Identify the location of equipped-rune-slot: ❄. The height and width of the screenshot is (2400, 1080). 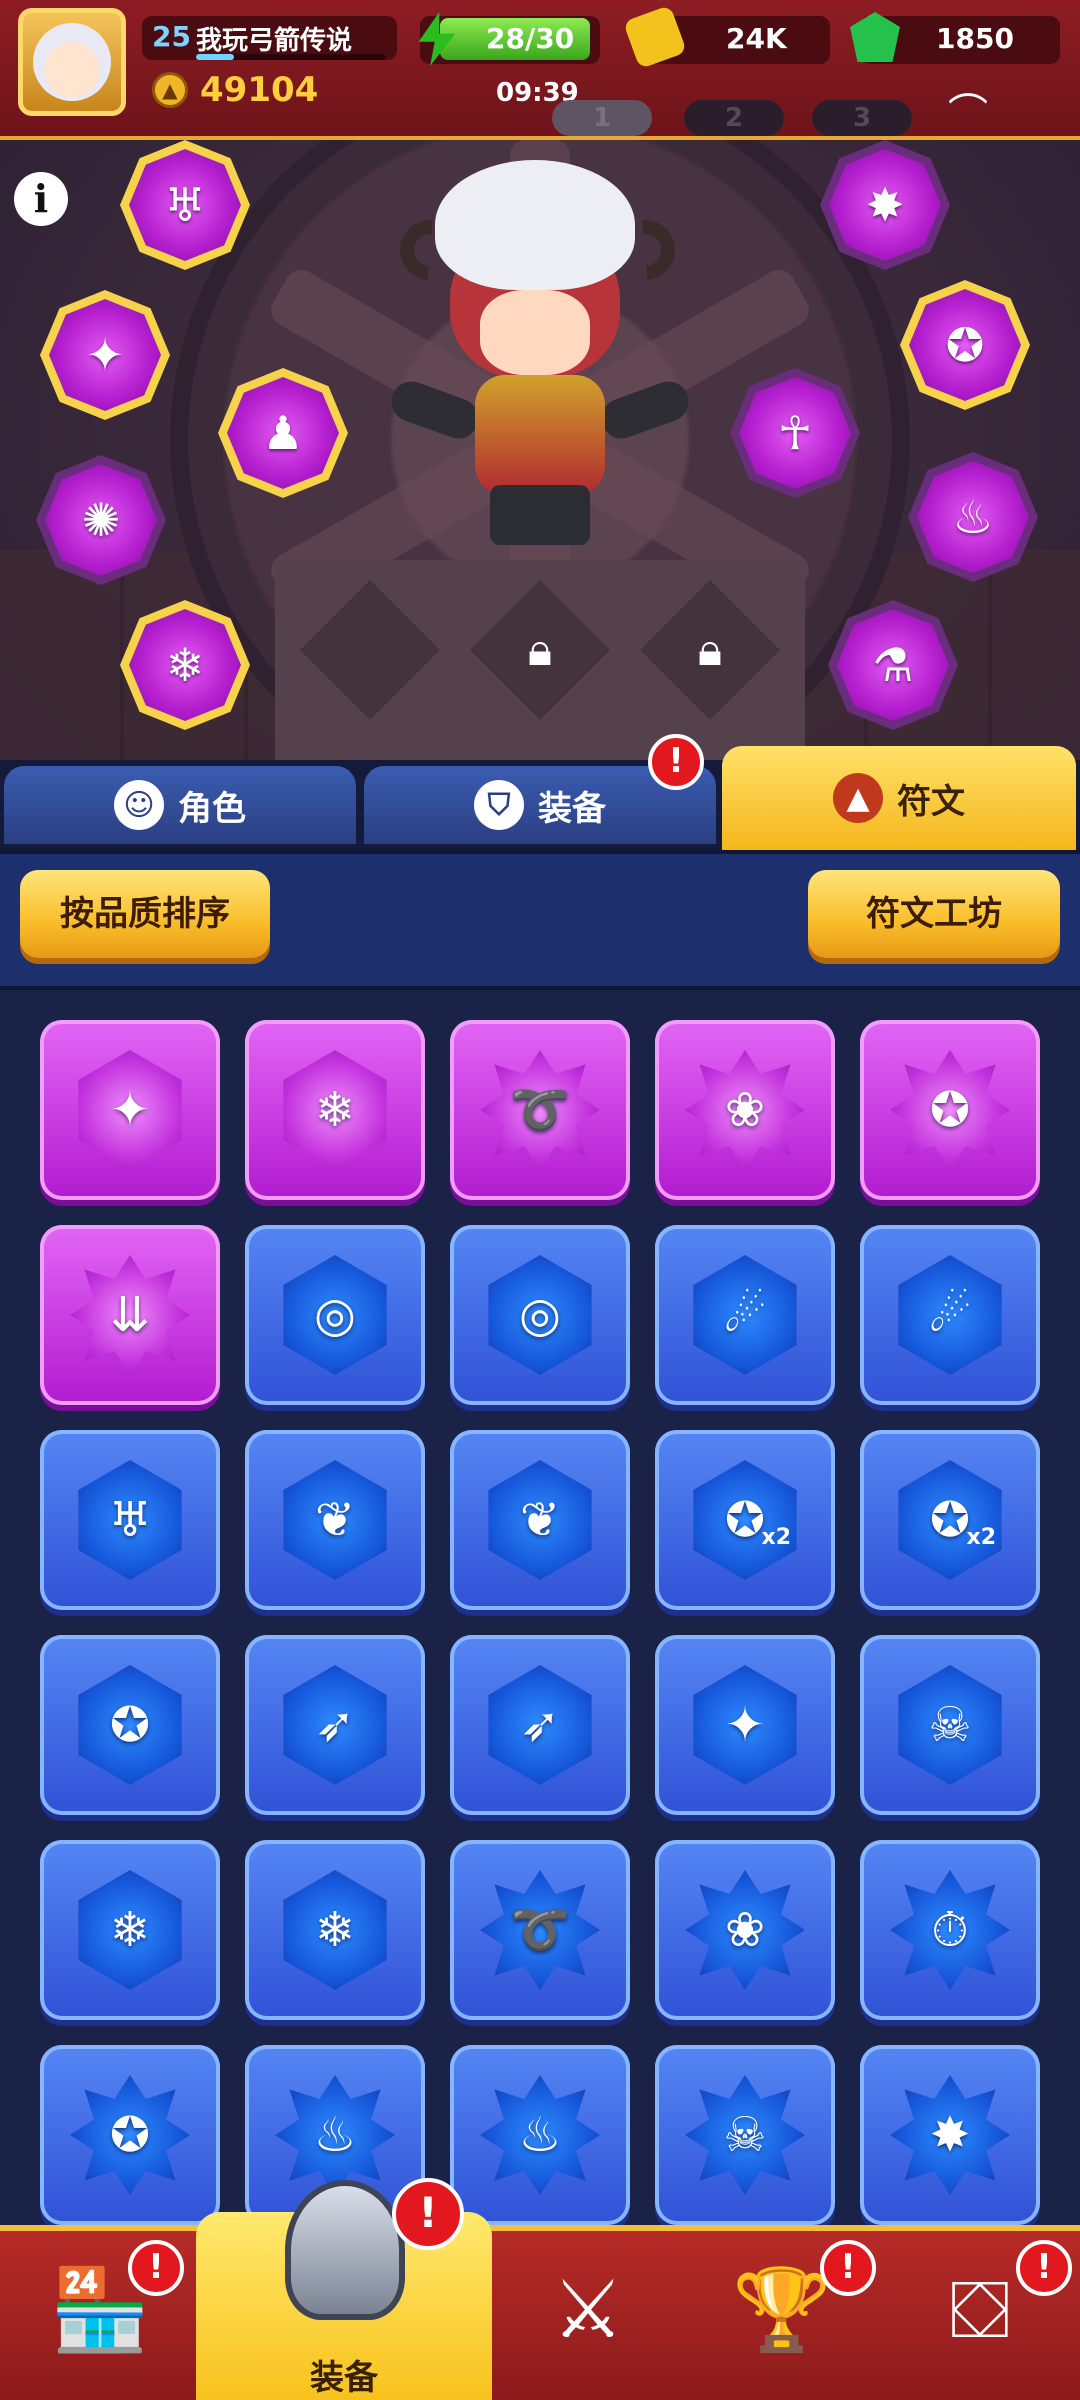
(185, 665).